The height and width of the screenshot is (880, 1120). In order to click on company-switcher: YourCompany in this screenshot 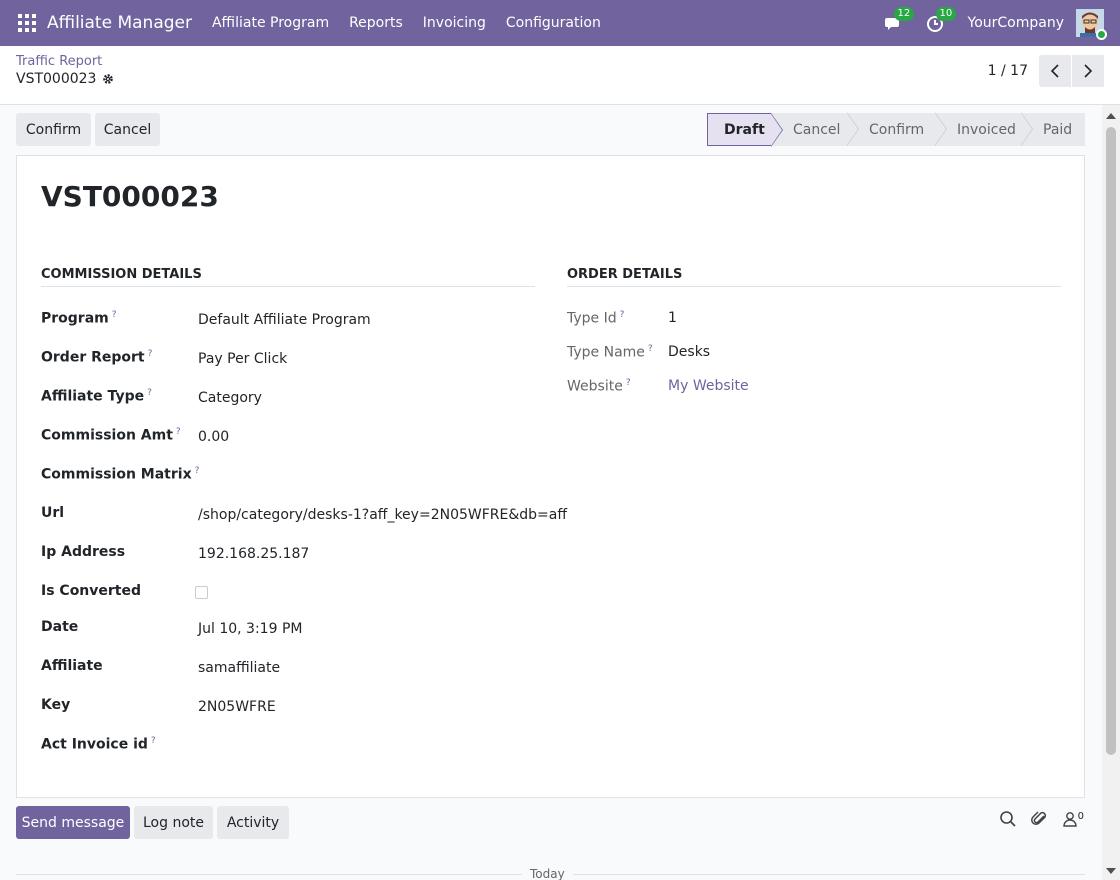, I will do `click(1016, 23)`.